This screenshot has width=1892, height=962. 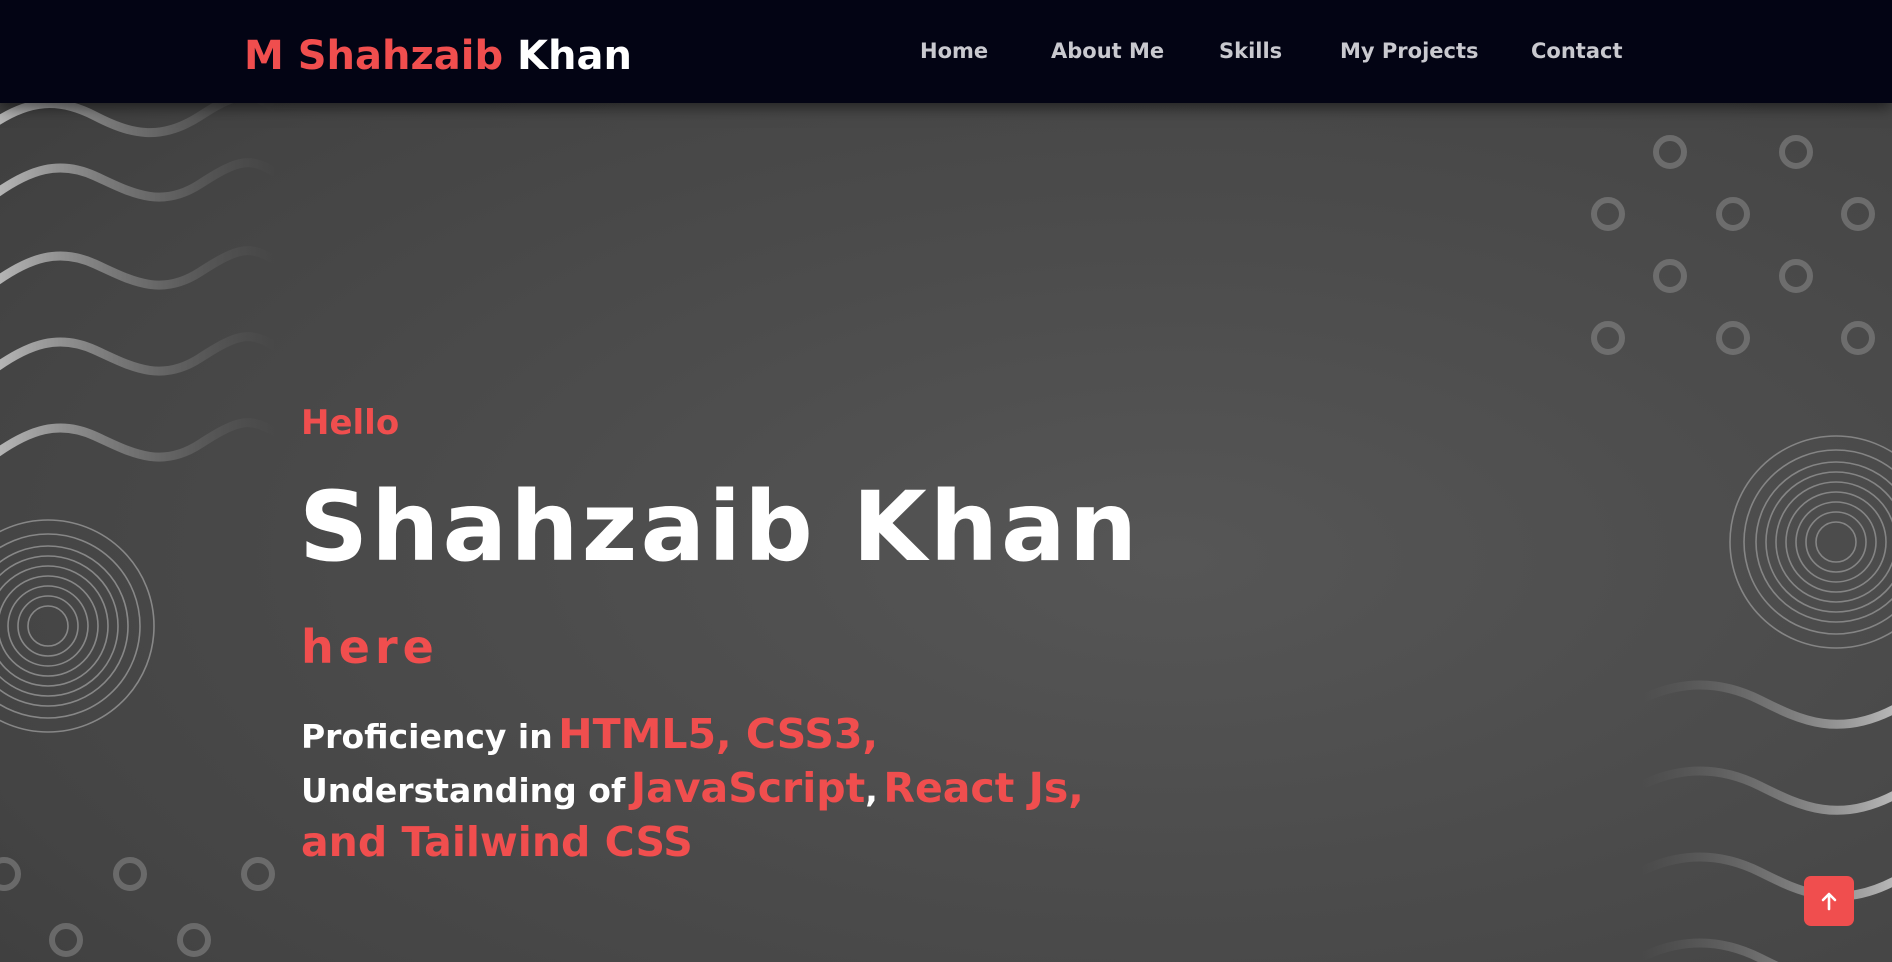 I want to click on hero-greeting: Hello, so click(x=350, y=423).